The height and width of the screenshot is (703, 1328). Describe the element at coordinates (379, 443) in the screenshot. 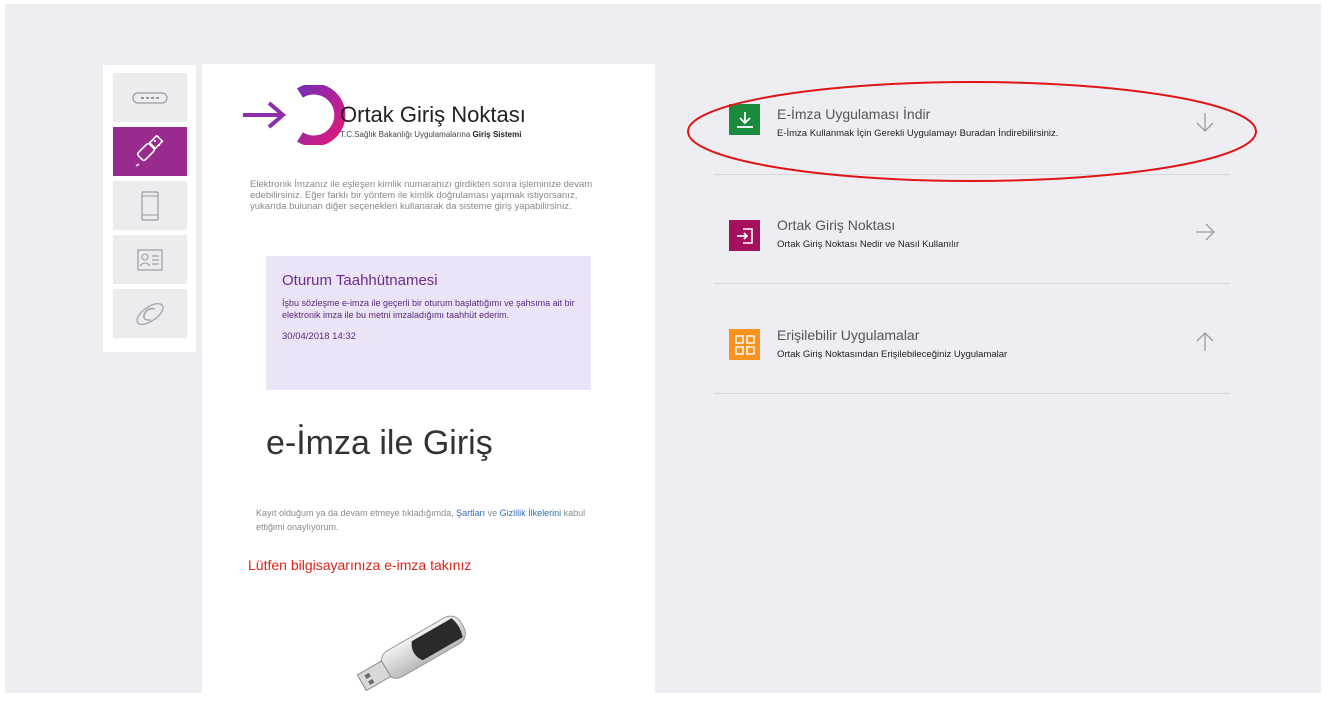

I see `page-title: e-İmza ile Giriş` at that location.